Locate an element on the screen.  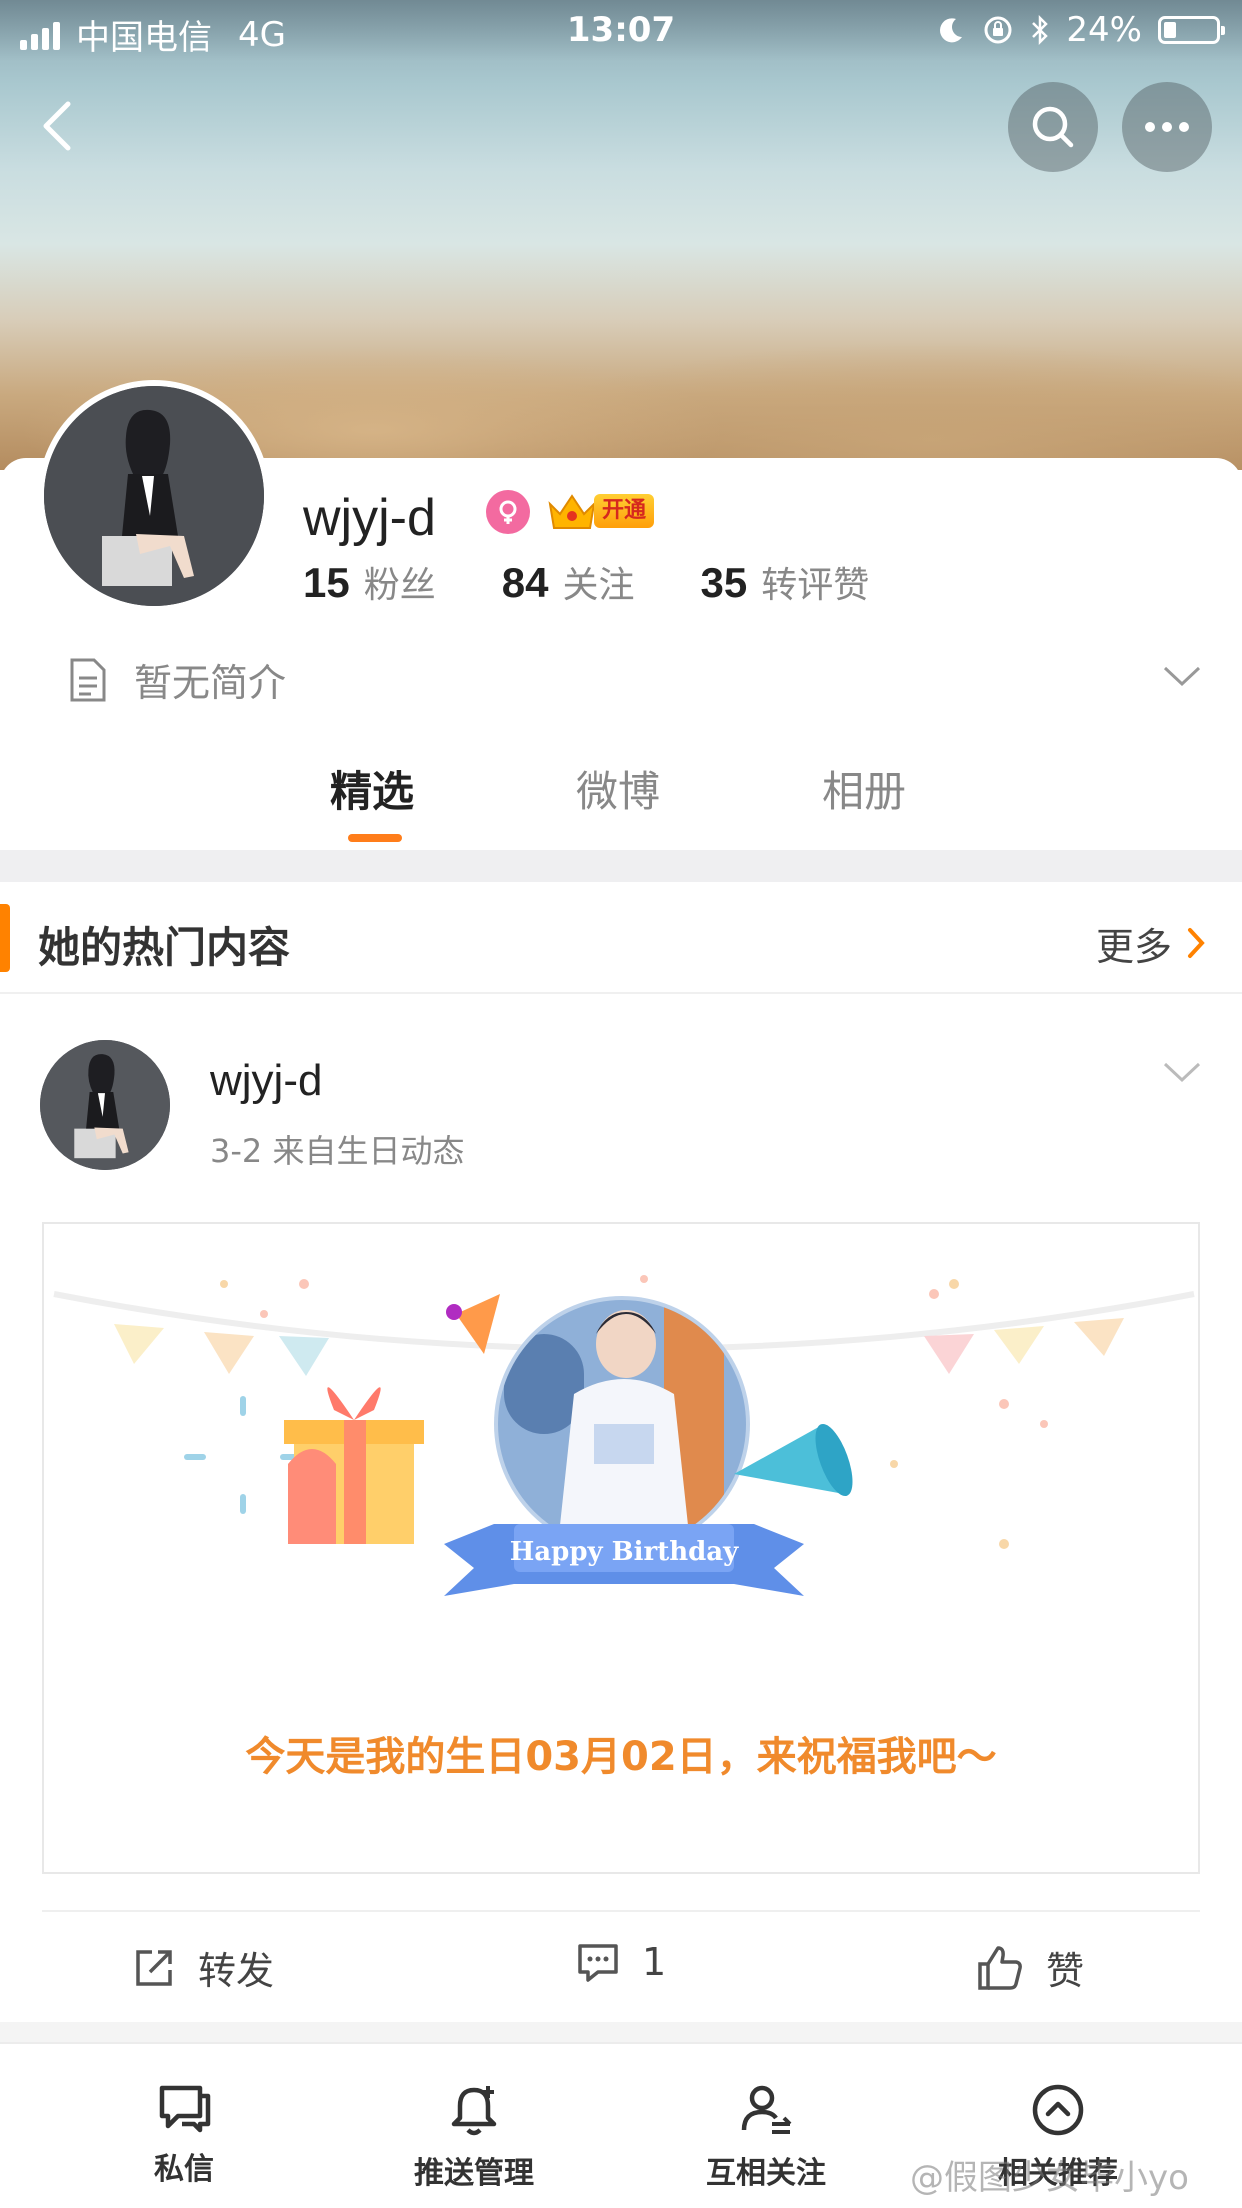
vip-open-badge: 开通 is located at coordinates (601, 512).